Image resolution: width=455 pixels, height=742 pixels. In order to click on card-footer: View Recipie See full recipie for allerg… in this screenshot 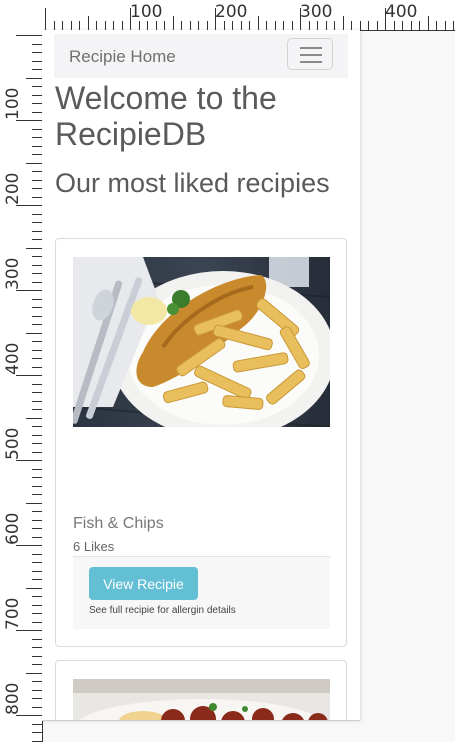, I will do `click(201, 592)`.